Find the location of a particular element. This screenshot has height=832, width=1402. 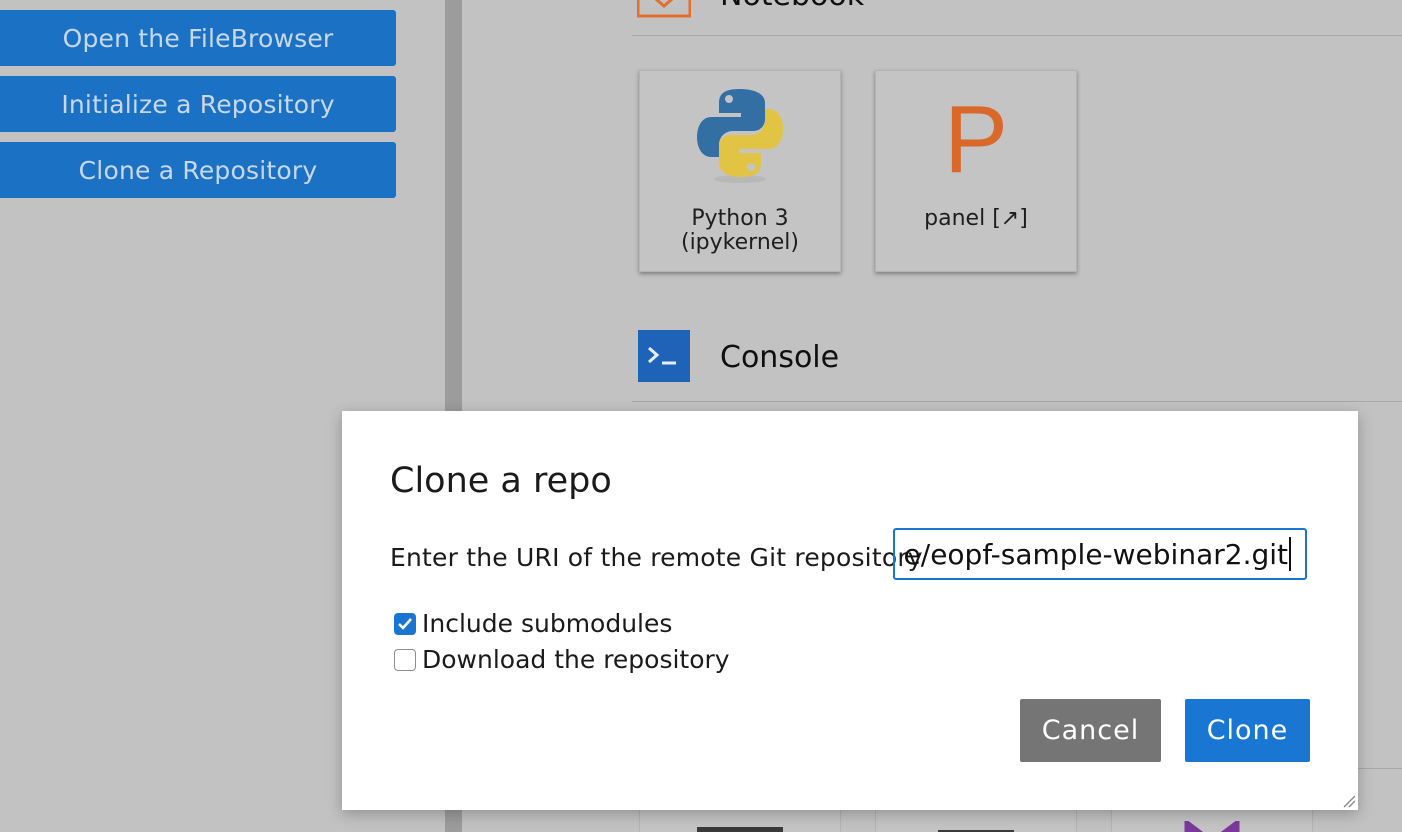

include-submodules-checkbox is located at coordinates (405, 623).